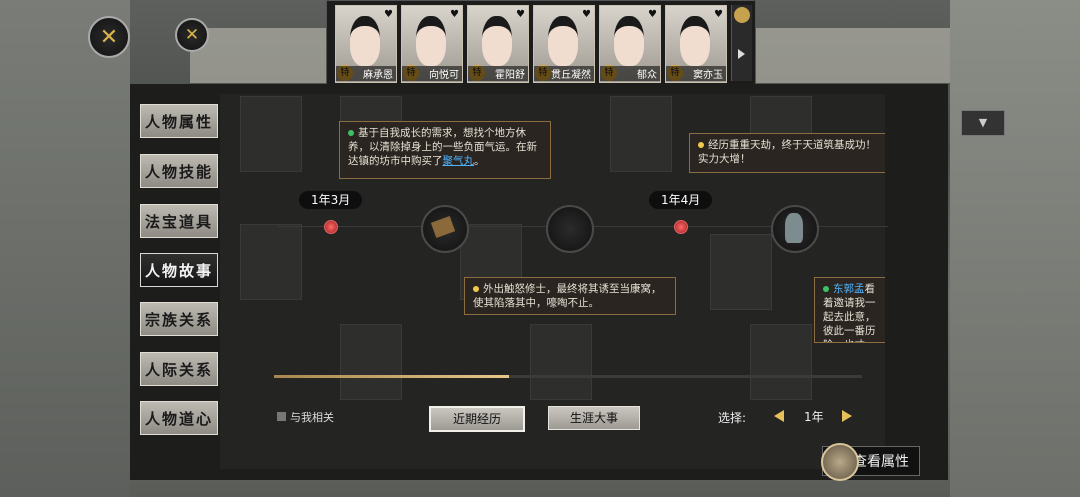 This screenshot has height=497, width=1080. What do you see at coordinates (568, 376) in the screenshot?
I see `timeline-progress` at bounding box center [568, 376].